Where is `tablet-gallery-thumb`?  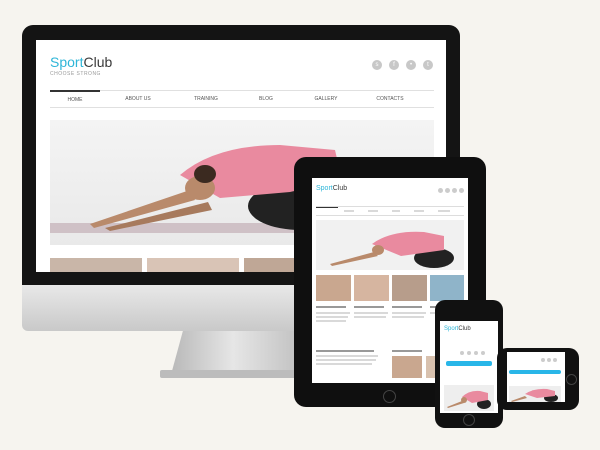
tablet-gallery-thumb is located at coordinates (407, 367).